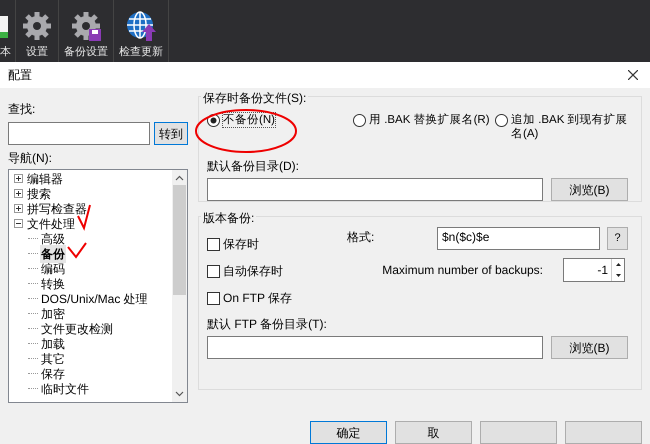  I want to click on toolbar-label: 检查更新, so click(141, 52).